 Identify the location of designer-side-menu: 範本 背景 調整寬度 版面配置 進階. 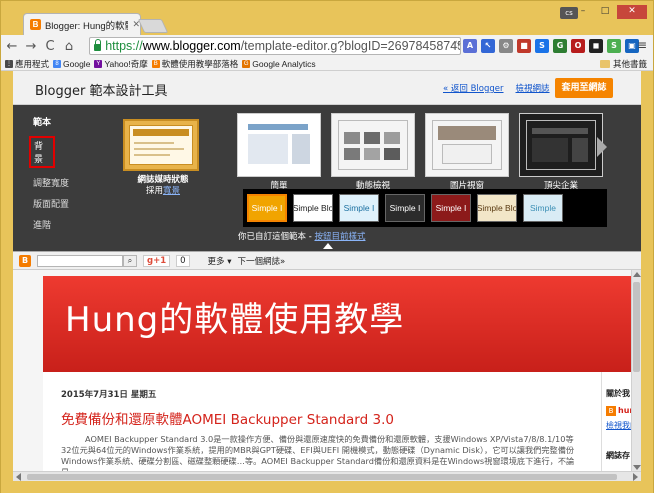
(49, 177).